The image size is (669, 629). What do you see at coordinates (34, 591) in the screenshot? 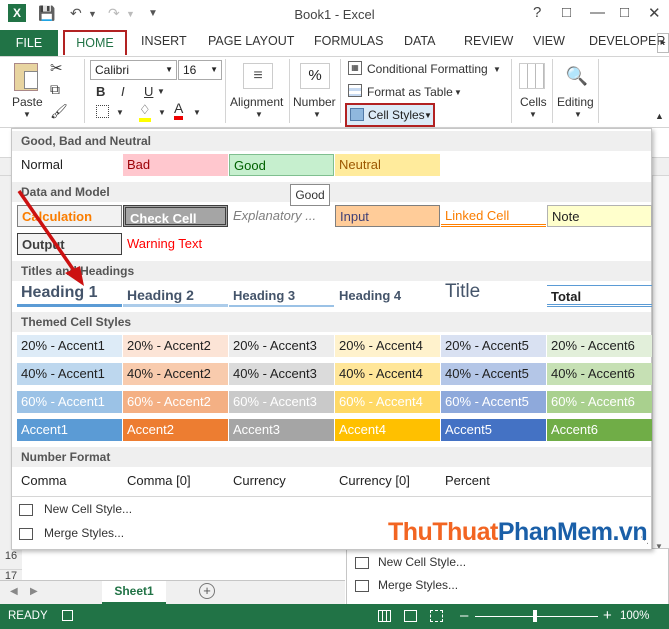
I see `next-sheet-icon: ▶` at bounding box center [34, 591].